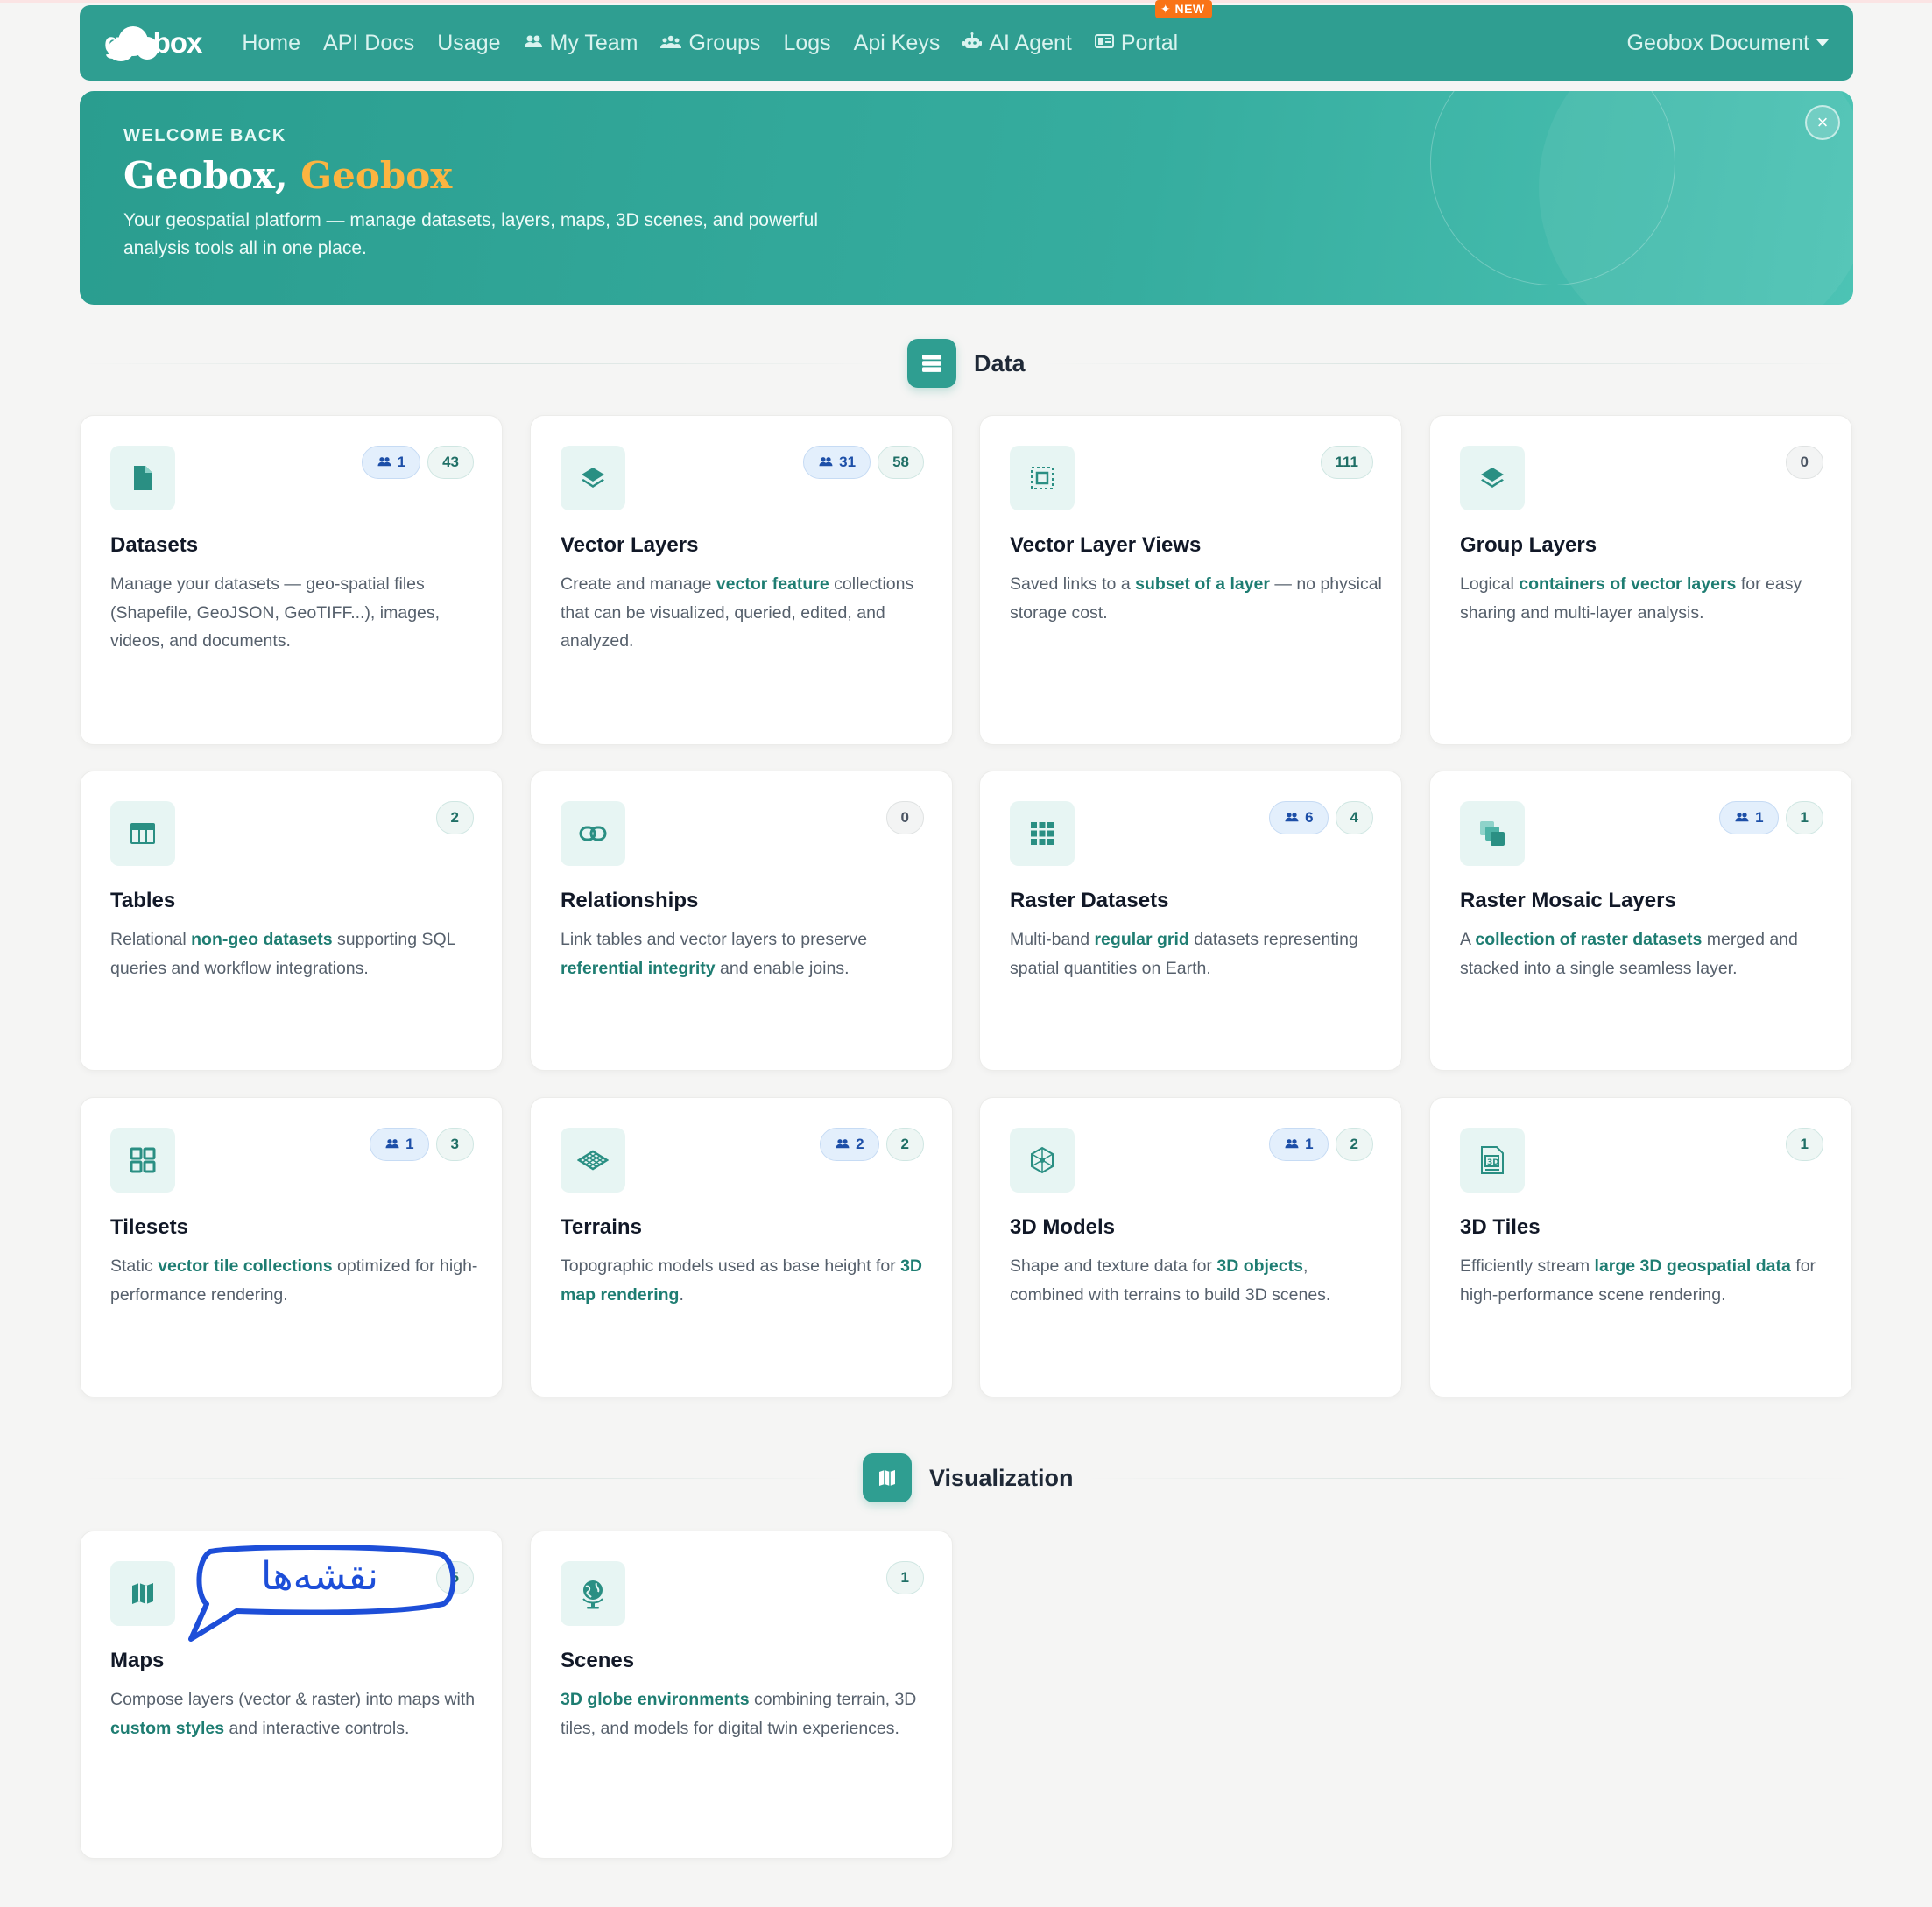 This screenshot has height=1907, width=1932. I want to click on section-visualization-header: Visualization, so click(966, 1477).